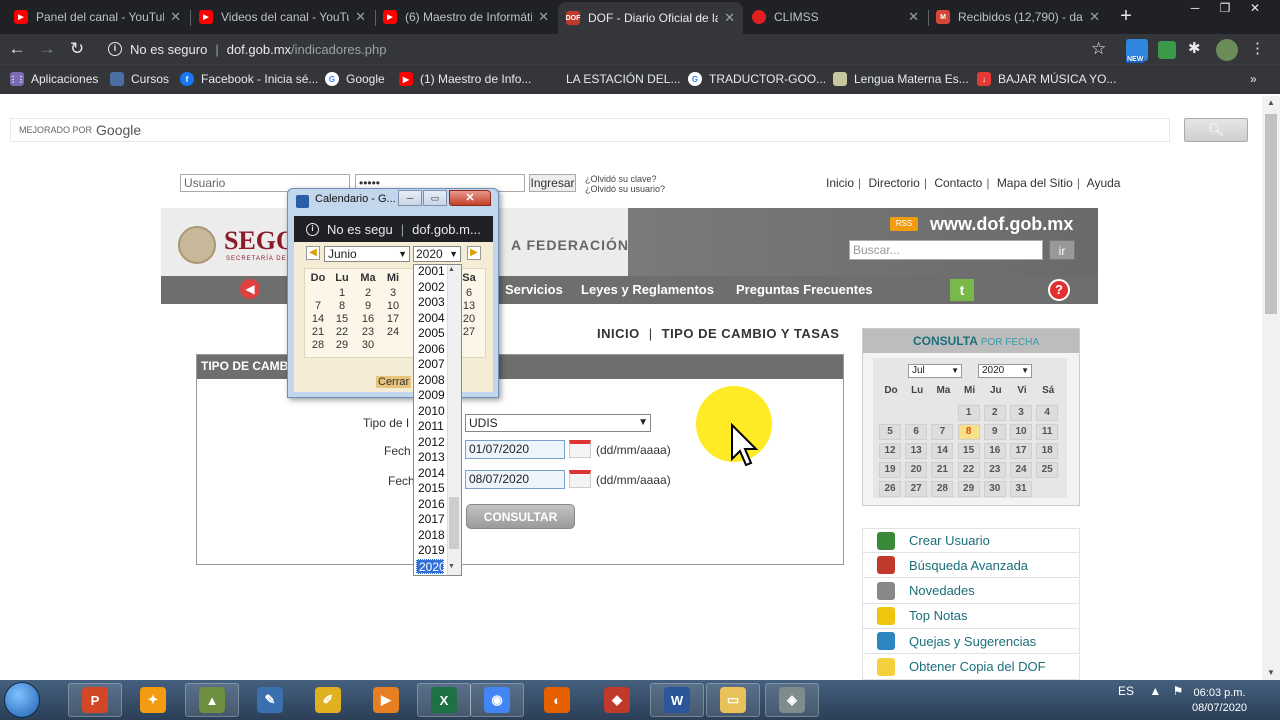  What do you see at coordinates (971, 642) in the screenshot?
I see `side-link-mailbox: Quejas y Sugerencias` at bounding box center [971, 642].